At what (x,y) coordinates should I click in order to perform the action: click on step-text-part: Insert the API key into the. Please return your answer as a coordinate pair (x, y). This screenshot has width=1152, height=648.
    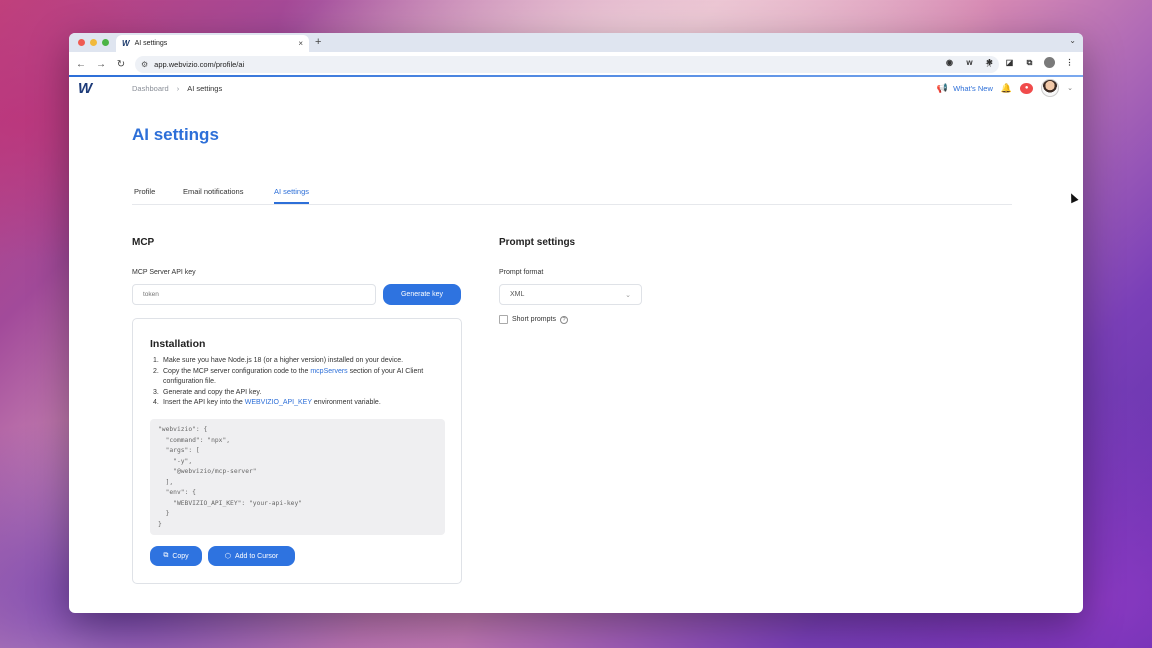
    Looking at the image, I should click on (204, 402).